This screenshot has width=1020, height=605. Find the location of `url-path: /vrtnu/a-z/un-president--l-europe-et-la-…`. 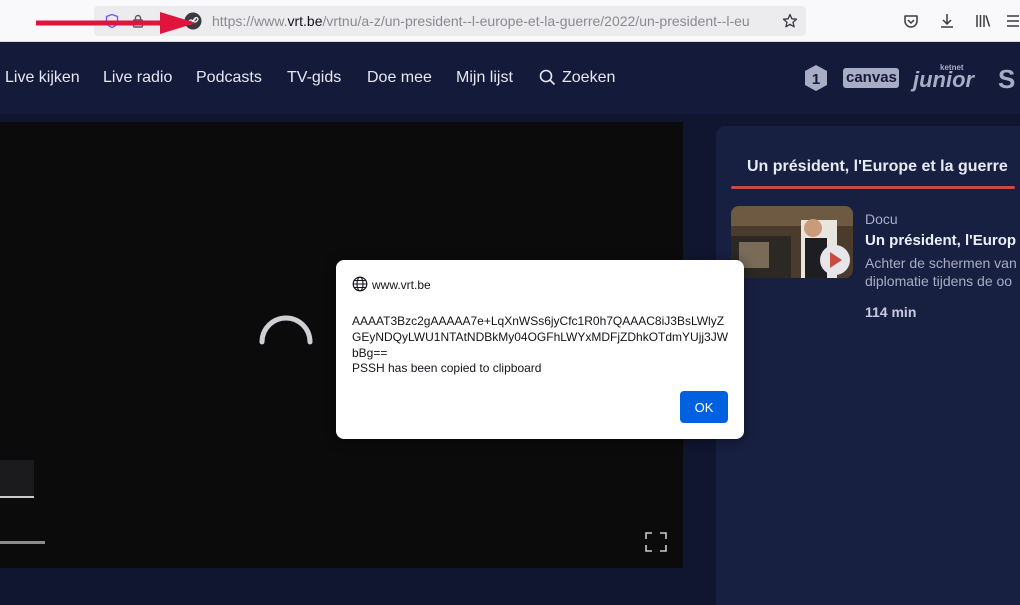

url-path: /vrtnu/a-z/un-president--l-europe-et-la-… is located at coordinates (536, 21).